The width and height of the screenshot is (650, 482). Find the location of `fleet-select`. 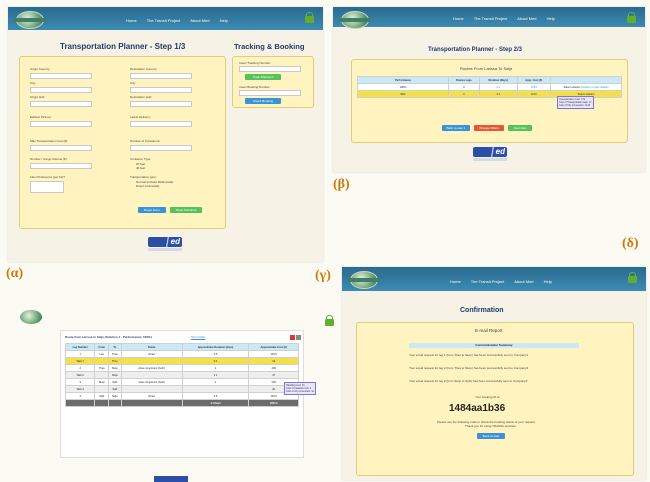

fleet-select is located at coordinates (47, 187).